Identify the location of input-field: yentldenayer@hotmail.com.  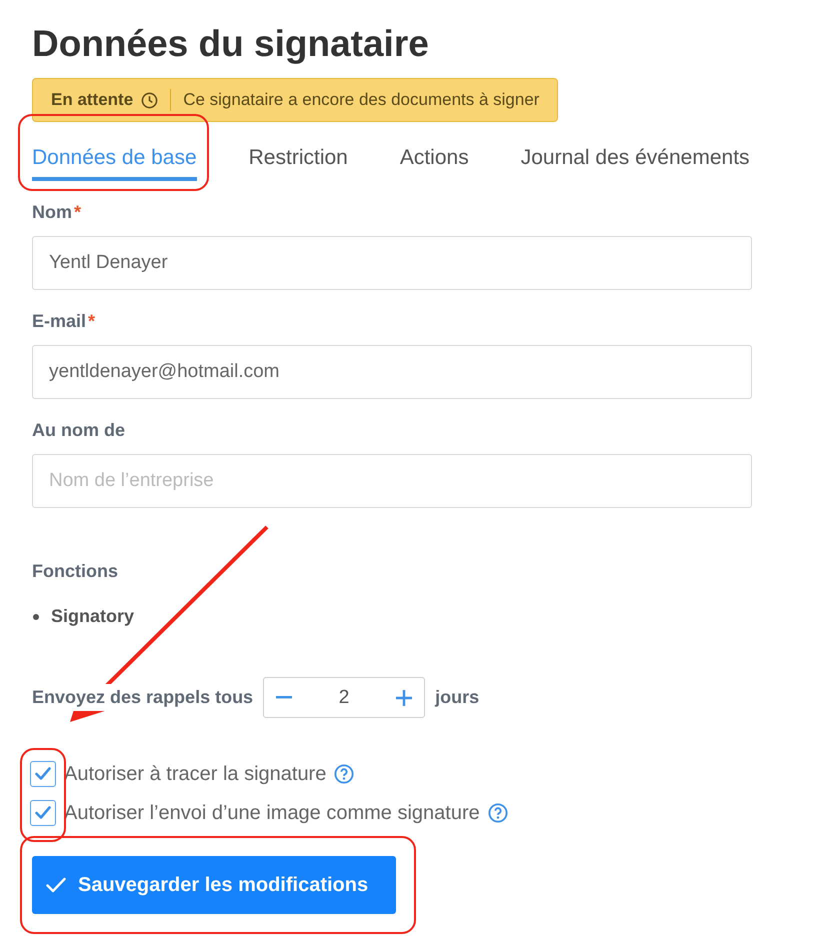
(392, 372).